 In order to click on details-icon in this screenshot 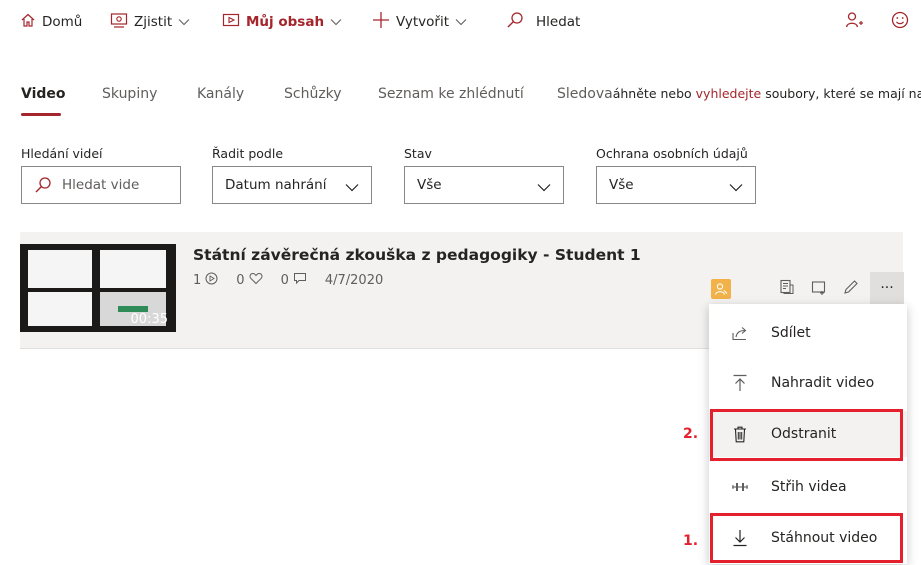, I will do `click(787, 289)`.